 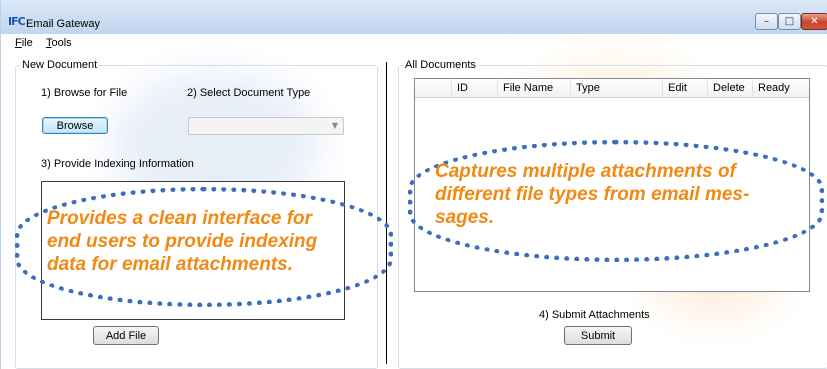 I want to click on maximize-button: □, so click(x=789, y=21).